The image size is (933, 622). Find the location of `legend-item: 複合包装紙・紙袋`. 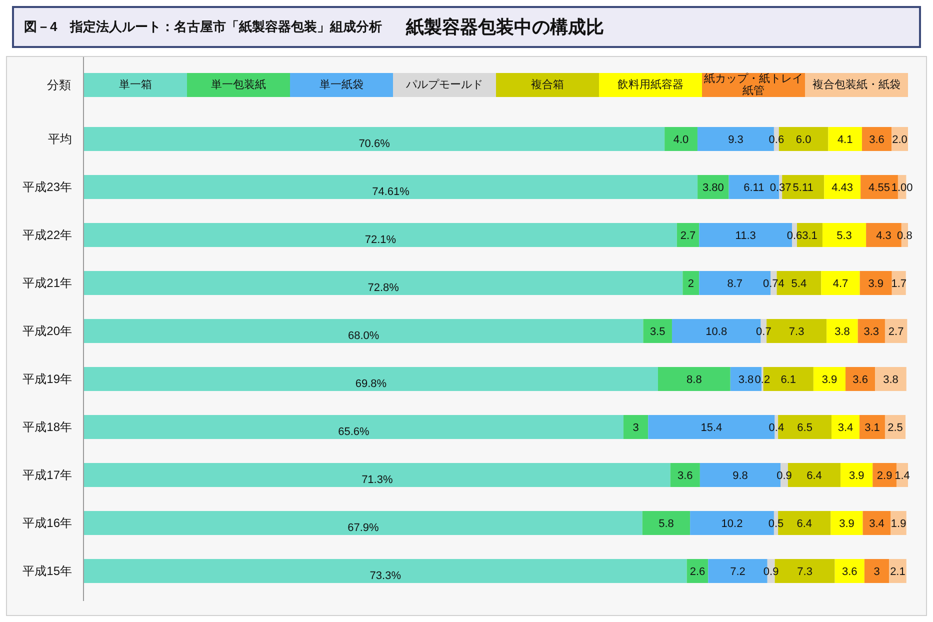

legend-item: 複合包装紙・紙袋 is located at coordinates (856, 85).